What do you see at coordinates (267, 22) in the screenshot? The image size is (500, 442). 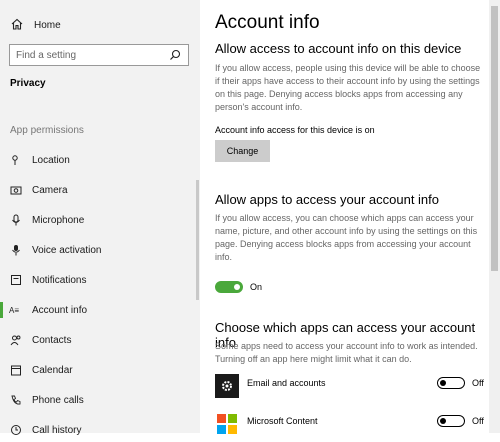 I see `page-title: Account info` at bounding box center [267, 22].